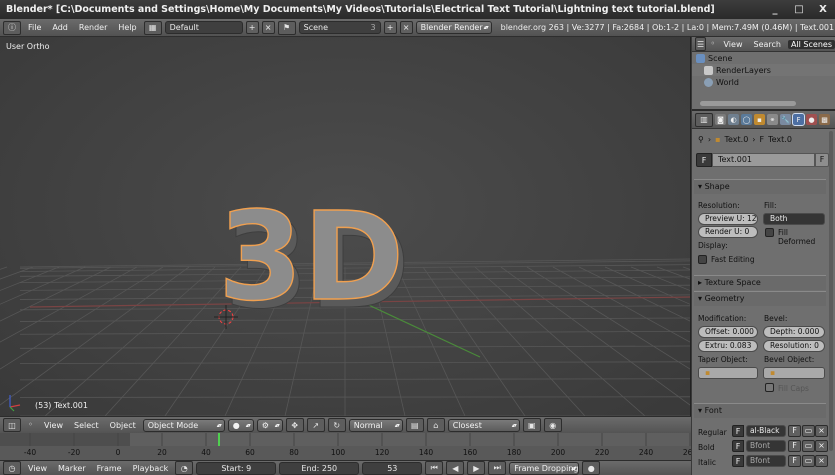 Image resolution: width=835 pixels, height=475 pixels. What do you see at coordinates (760, 282) in the screenshot?
I see `texture-space-panel-header: ▸ Texture Space` at bounding box center [760, 282].